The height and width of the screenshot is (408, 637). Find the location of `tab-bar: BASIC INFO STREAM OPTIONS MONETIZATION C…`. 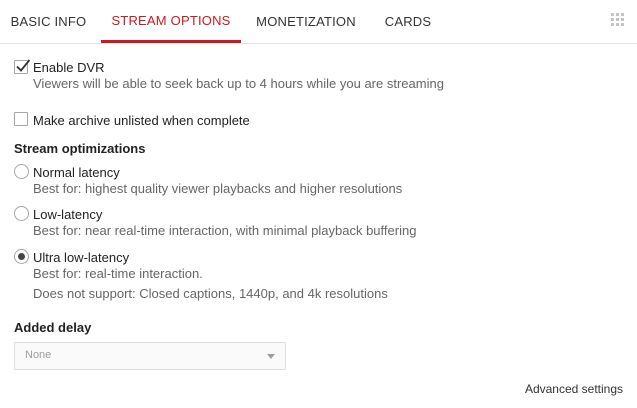

tab-bar: BASIC INFO STREAM OPTIONS MONETIZATION C… is located at coordinates (318, 22).